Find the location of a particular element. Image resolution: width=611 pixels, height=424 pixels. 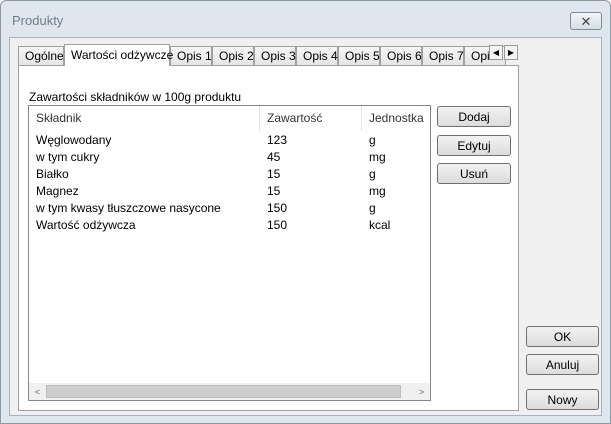

cell-unit: kcal is located at coordinates (380, 225).